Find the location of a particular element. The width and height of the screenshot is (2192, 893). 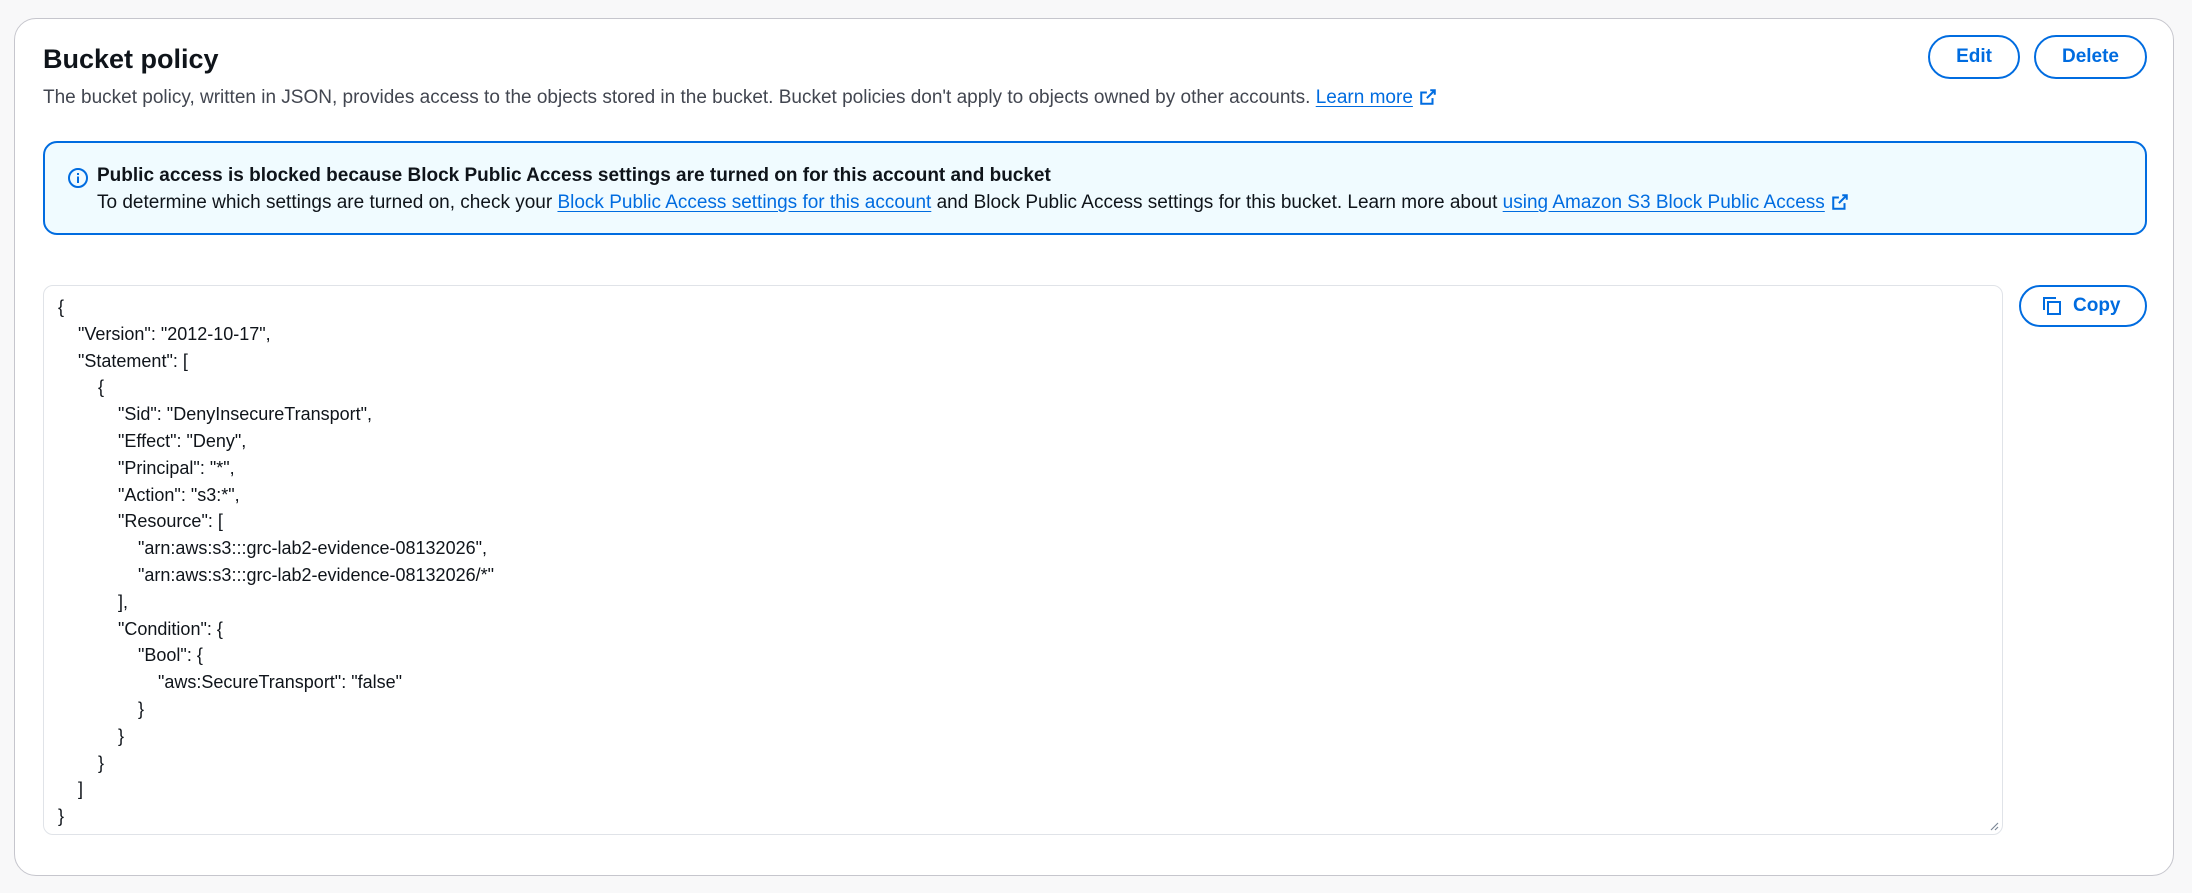

panel-actions: Edit Delete is located at coordinates (2037, 57).